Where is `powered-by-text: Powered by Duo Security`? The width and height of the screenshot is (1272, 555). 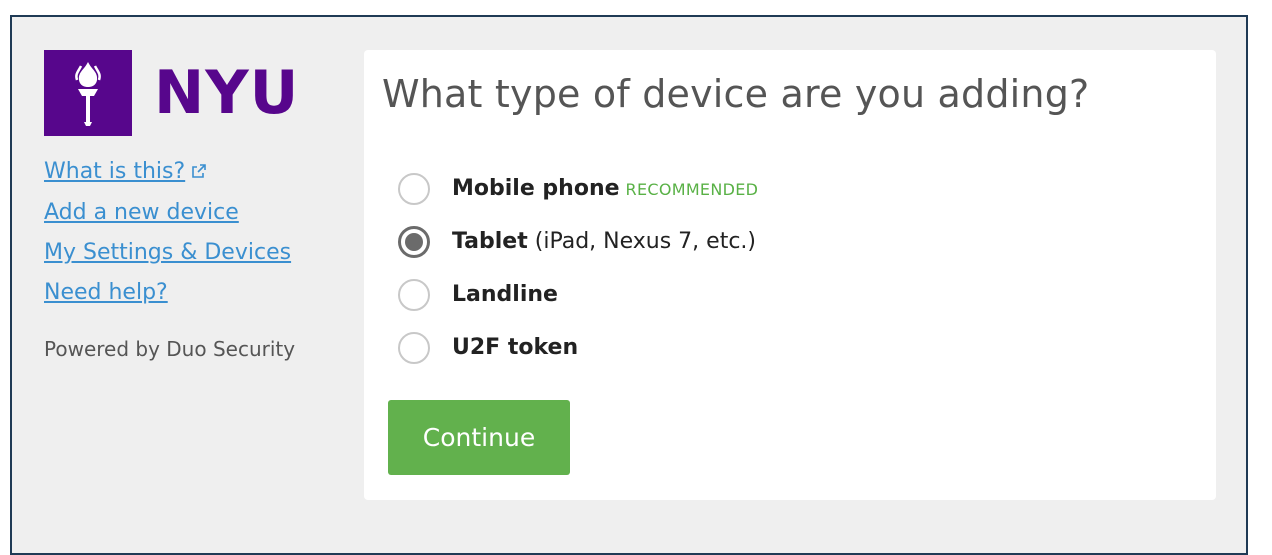 powered-by-text: Powered by Duo Security is located at coordinates (170, 349).